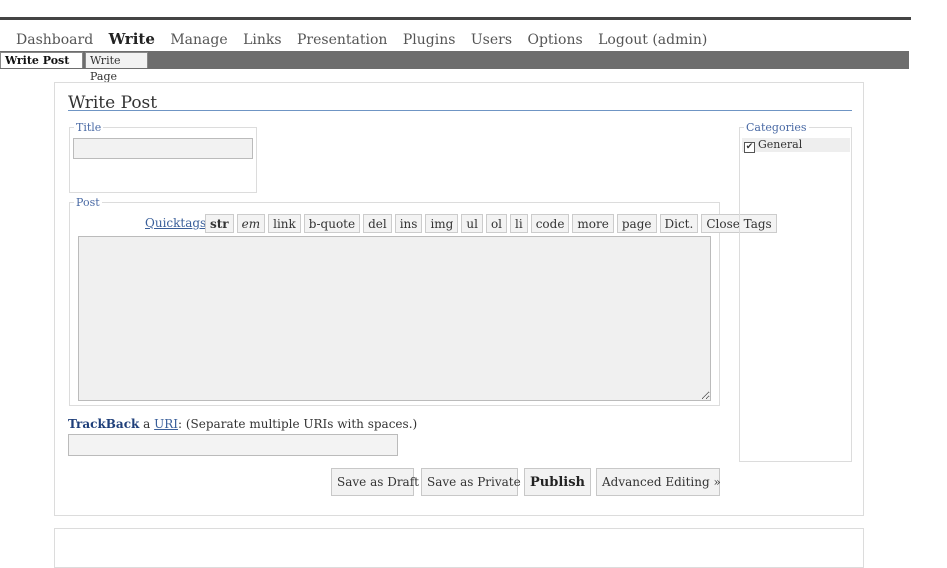 The width and height of the screenshot is (947, 568). What do you see at coordinates (251, 223) in the screenshot?
I see `quicktag-em-button: em` at bounding box center [251, 223].